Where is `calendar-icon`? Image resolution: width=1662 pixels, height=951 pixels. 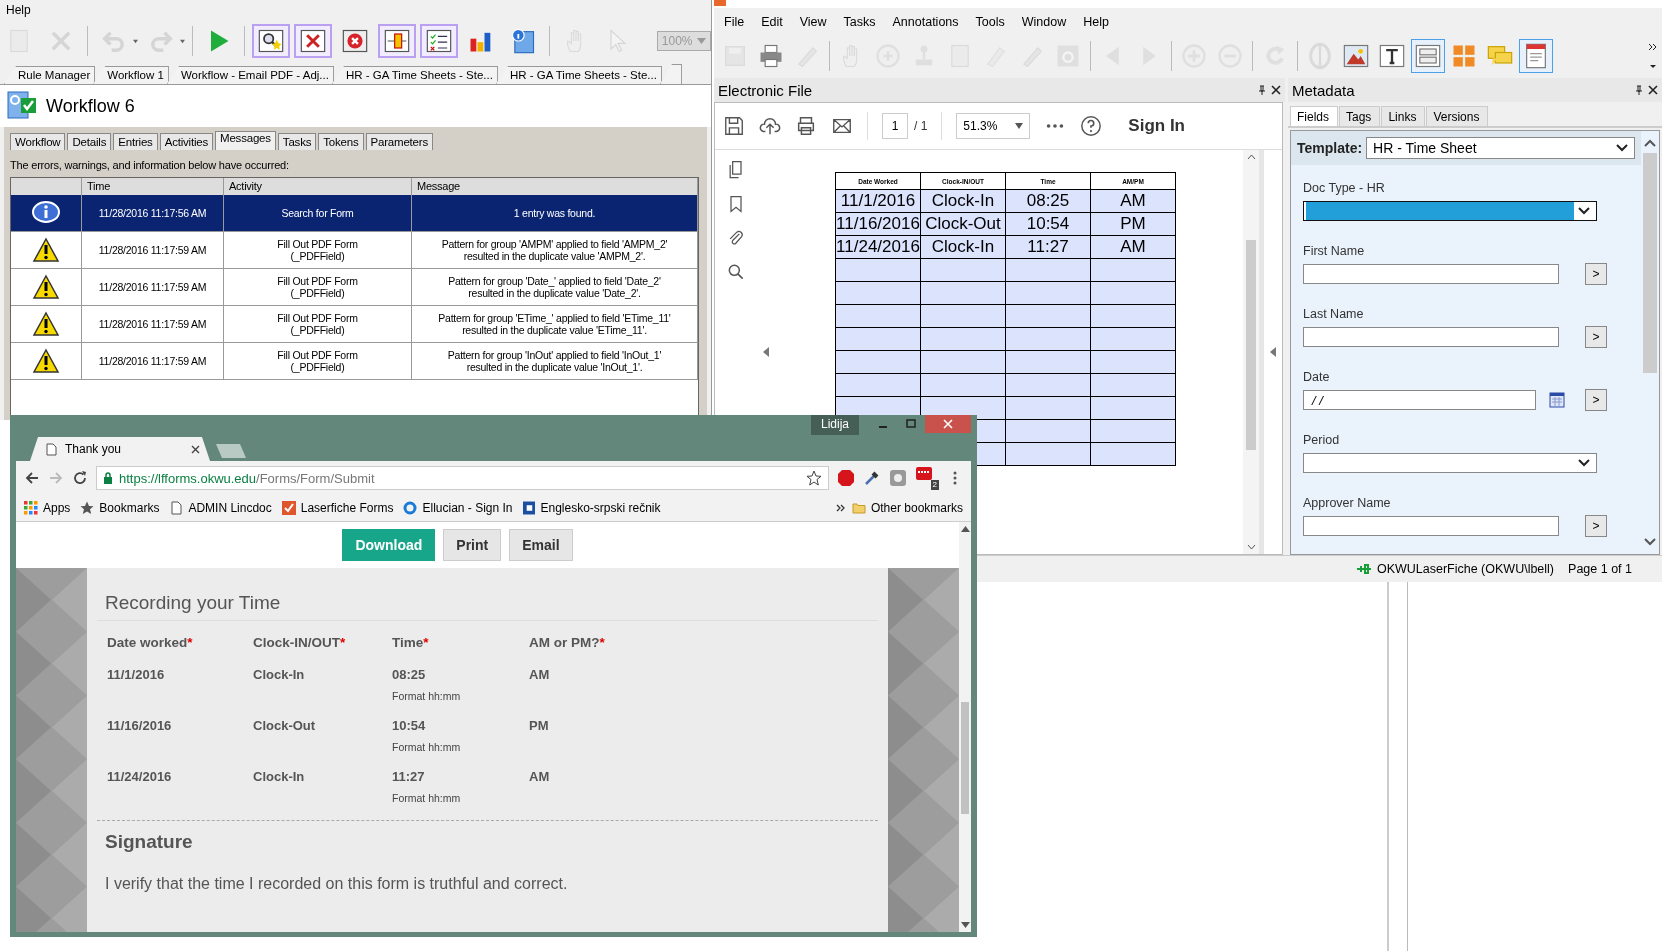
calendar-icon is located at coordinates (1557, 400).